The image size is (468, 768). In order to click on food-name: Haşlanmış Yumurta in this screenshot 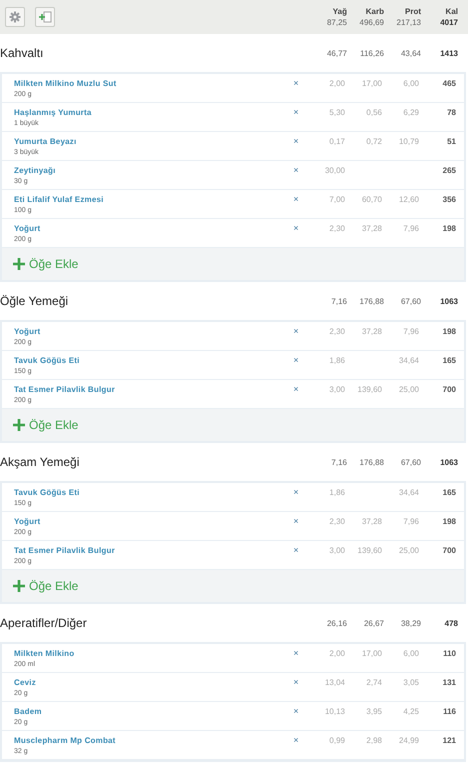, I will do `click(149, 112)`.